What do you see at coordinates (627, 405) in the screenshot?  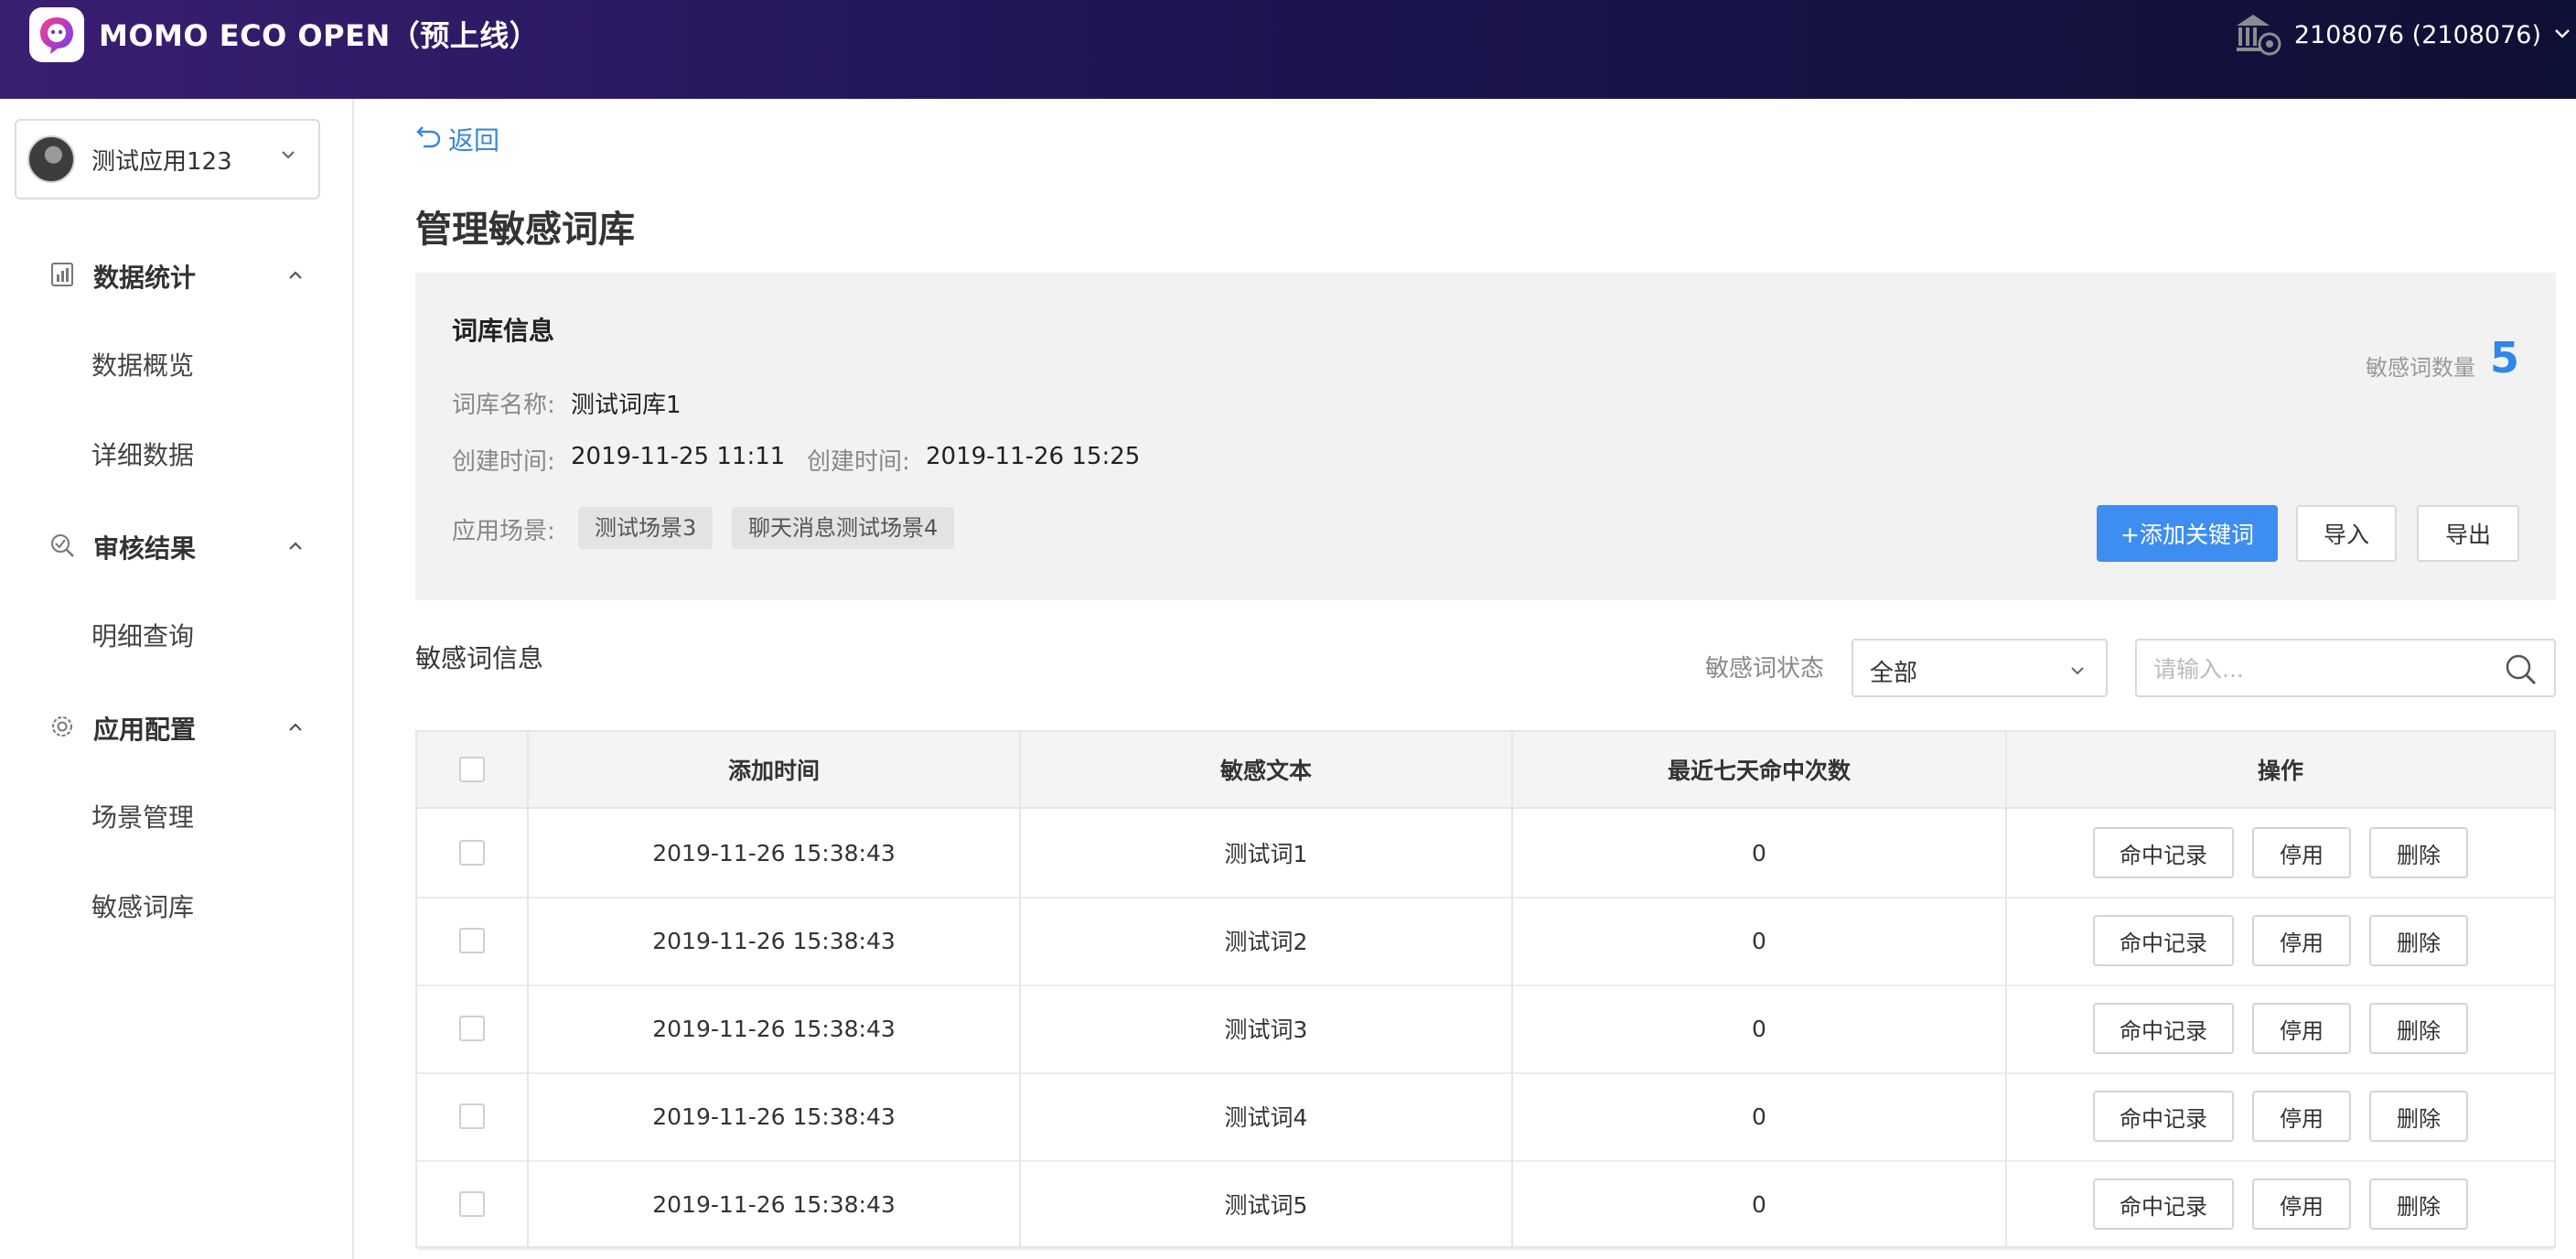 I see `name-value: 测试词库1` at bounding box center [627, 405].